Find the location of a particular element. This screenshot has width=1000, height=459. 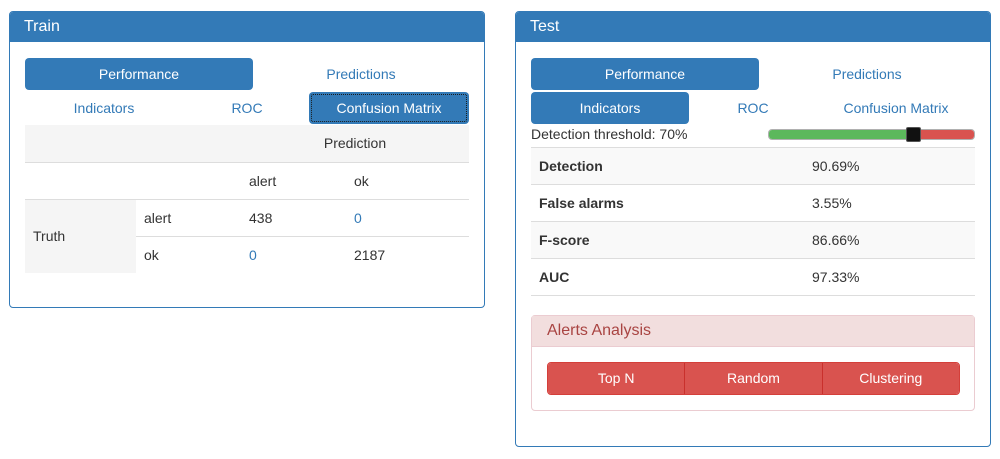

metric-row: AUC 97.33% is located at coordinates (753, 277).